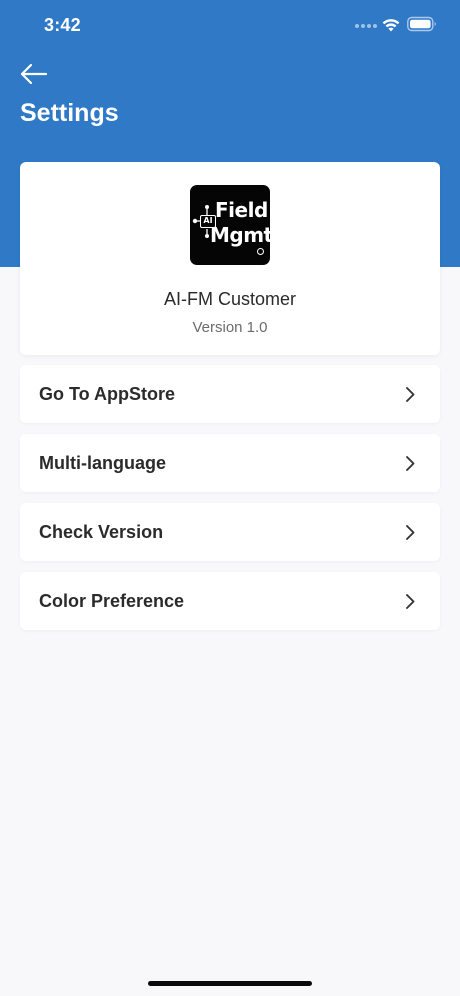 Image resolution: width=460 pixels, height=996 pixels. What do you see at coordinates (230, 394) in the screenshot?
I see `settings-item-go-to-appstore: Go To AppStore` at bounding box center [230, 394].